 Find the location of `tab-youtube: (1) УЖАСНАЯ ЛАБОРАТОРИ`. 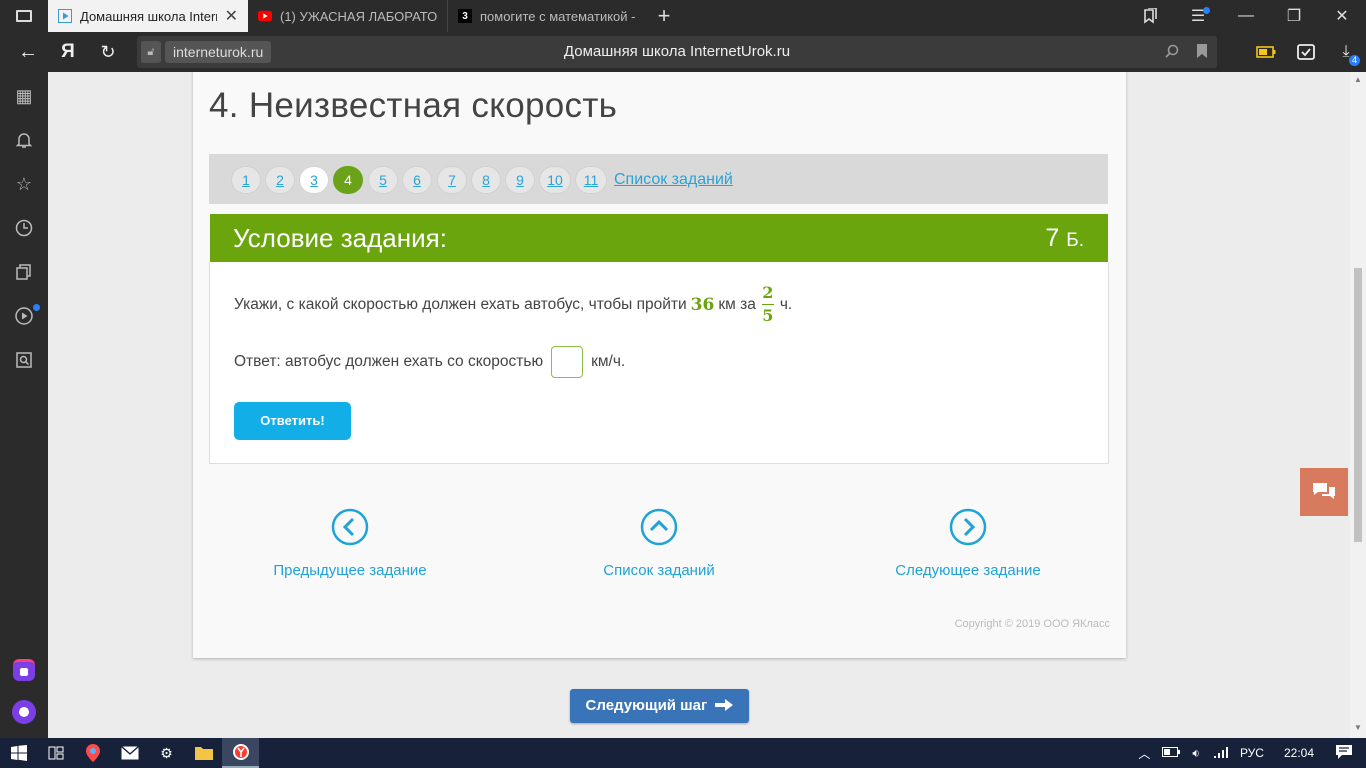

tab-youtube: (1) УЖАСНАЯ ЛАБОРАТОРИ is located at coordinates (348, 16).